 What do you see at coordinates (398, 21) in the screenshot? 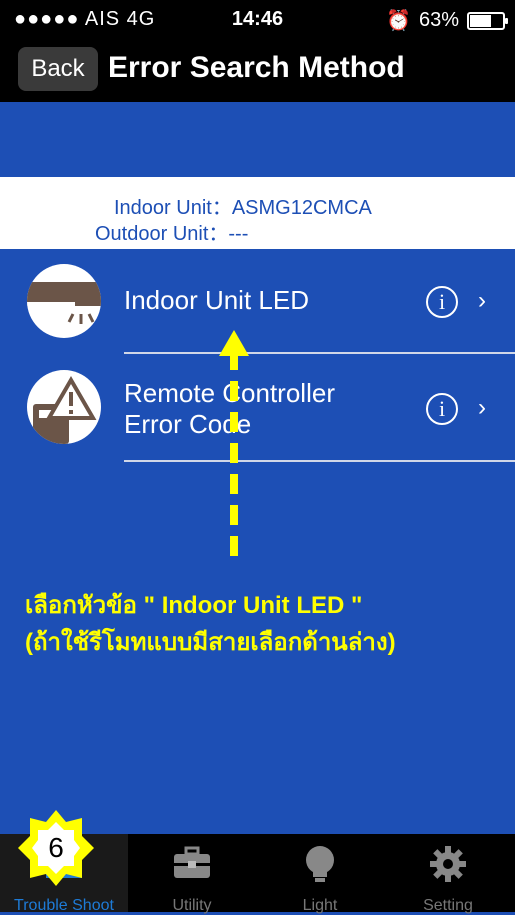
I see `alarm-icon: ⏰` at bounding box center [398, 21].